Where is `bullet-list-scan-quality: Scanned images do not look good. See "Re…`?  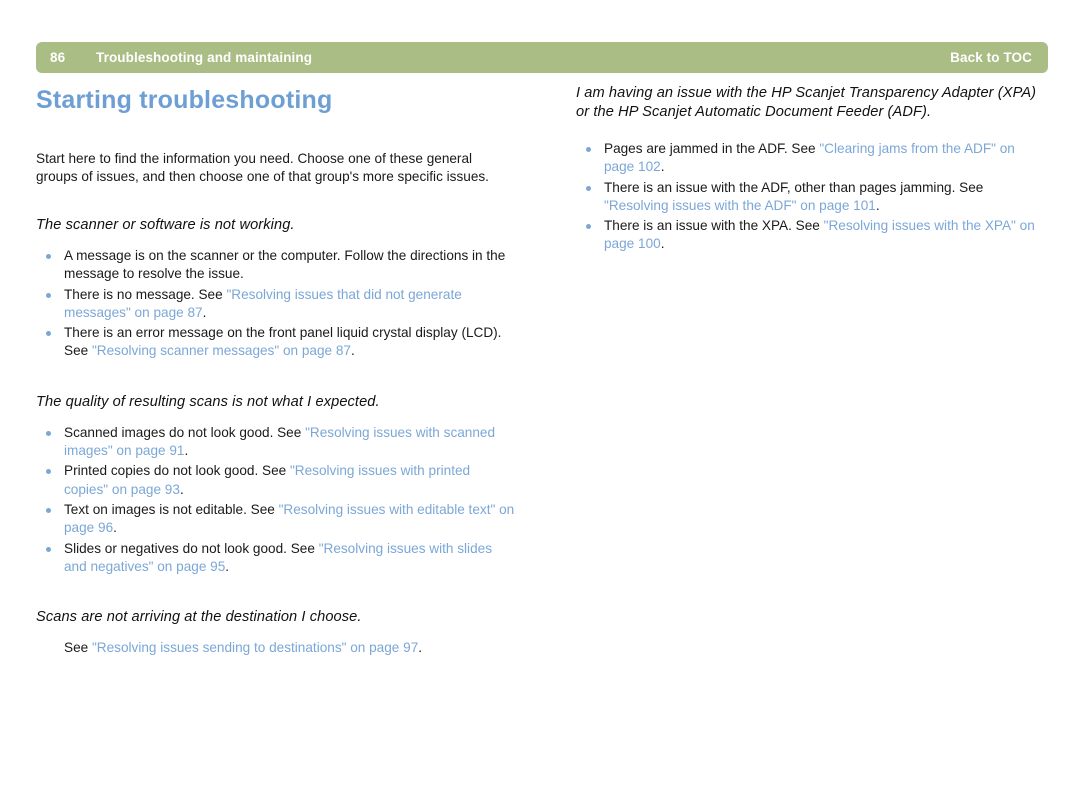 bullet-list-scan-quality: Scanned images do not look good. See "Re… is located at coordinates (276, 500).